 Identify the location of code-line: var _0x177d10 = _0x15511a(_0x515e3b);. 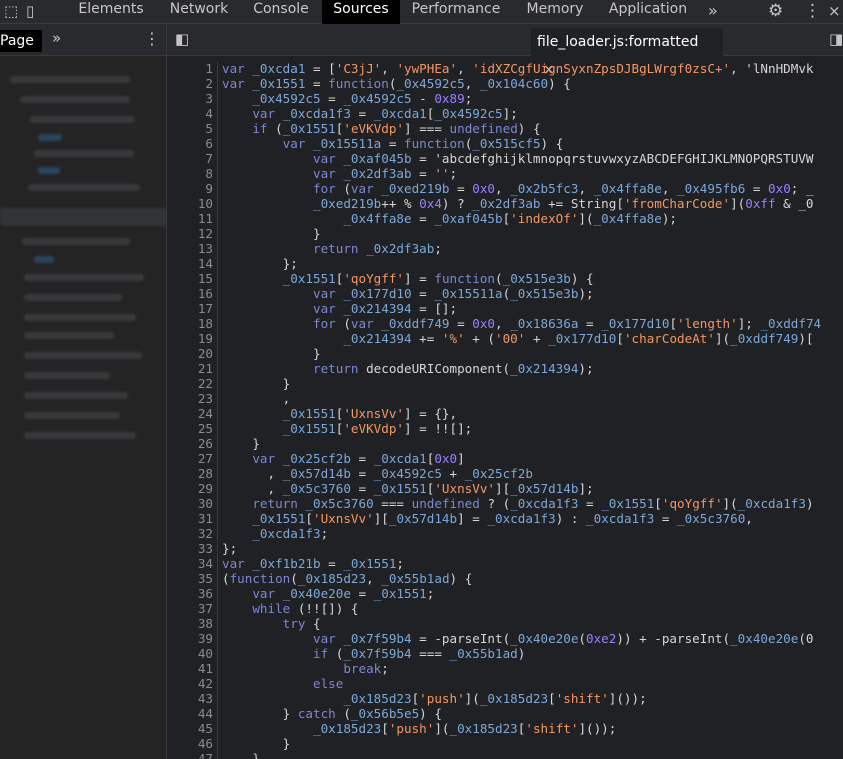
(532, 293).